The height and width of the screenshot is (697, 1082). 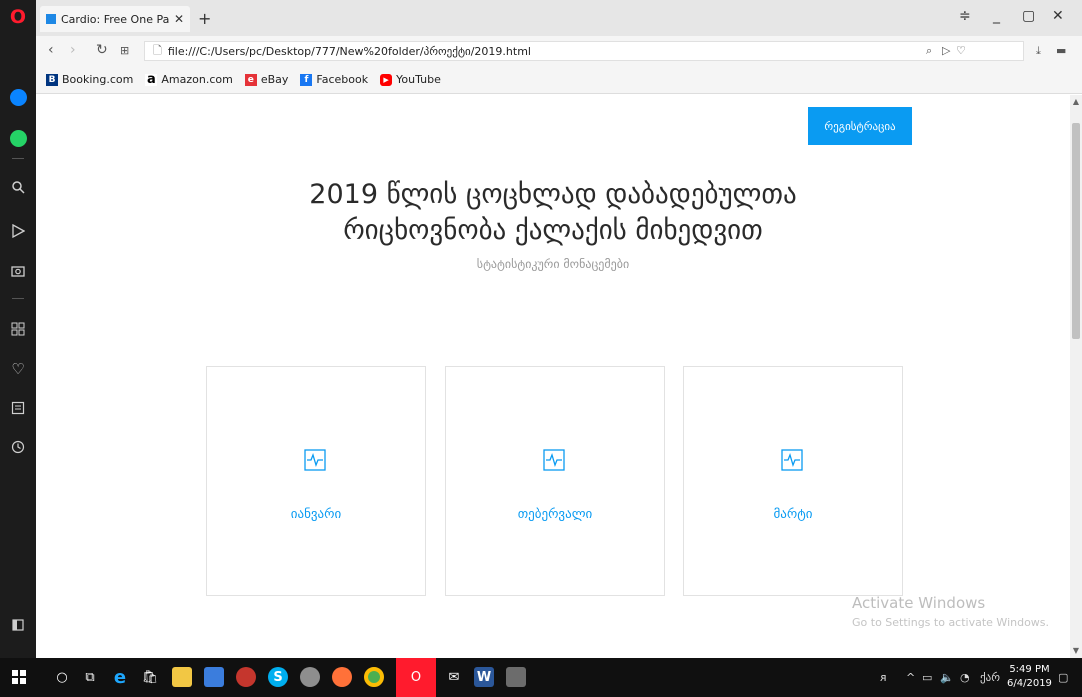 What do you see at coordinates (52, 79) in the screenshot?
I see `booking-icon: B` at bounding box center [52, 79].